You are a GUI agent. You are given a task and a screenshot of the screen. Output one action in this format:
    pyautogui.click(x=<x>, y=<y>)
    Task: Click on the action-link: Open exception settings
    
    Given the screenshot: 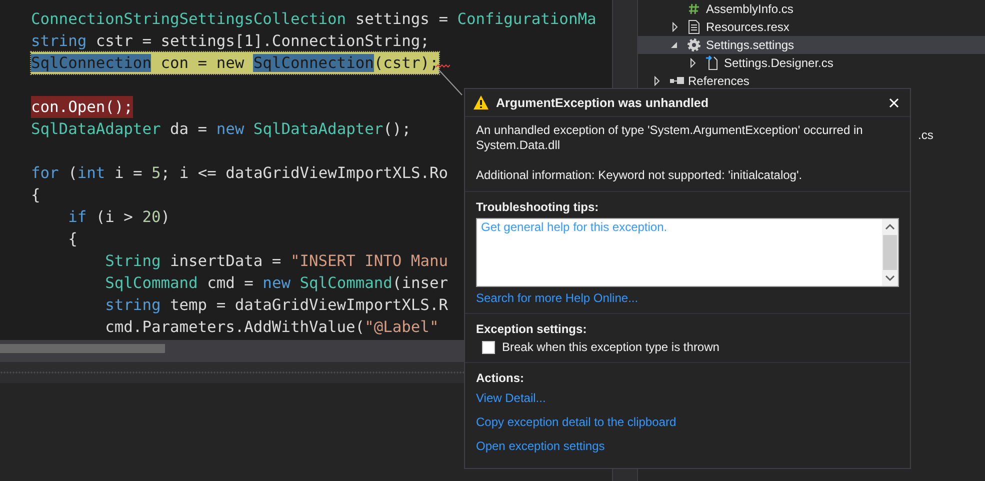 What is the action you would take?
    pyautogui.click(x=540, y=446)
    